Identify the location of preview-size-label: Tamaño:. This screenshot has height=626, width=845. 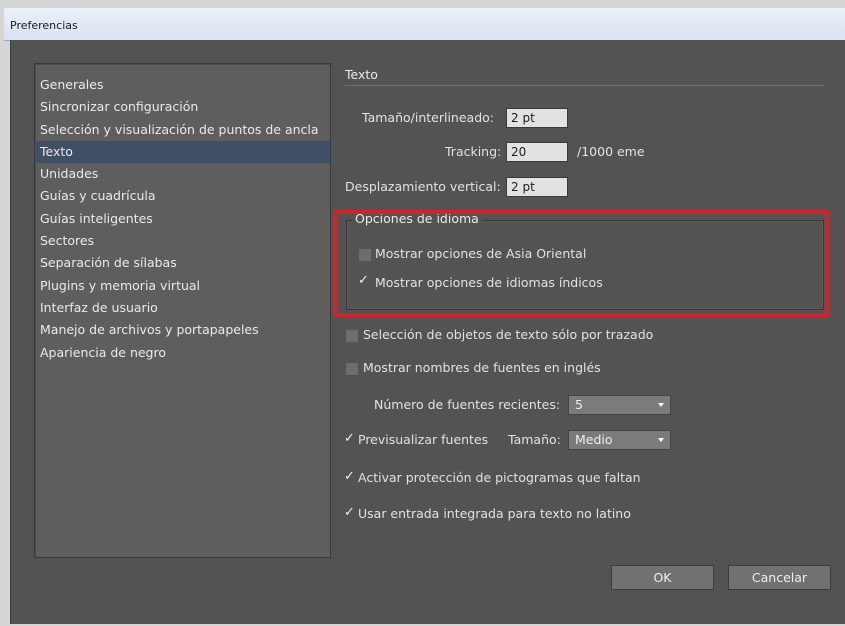
(534, 439).